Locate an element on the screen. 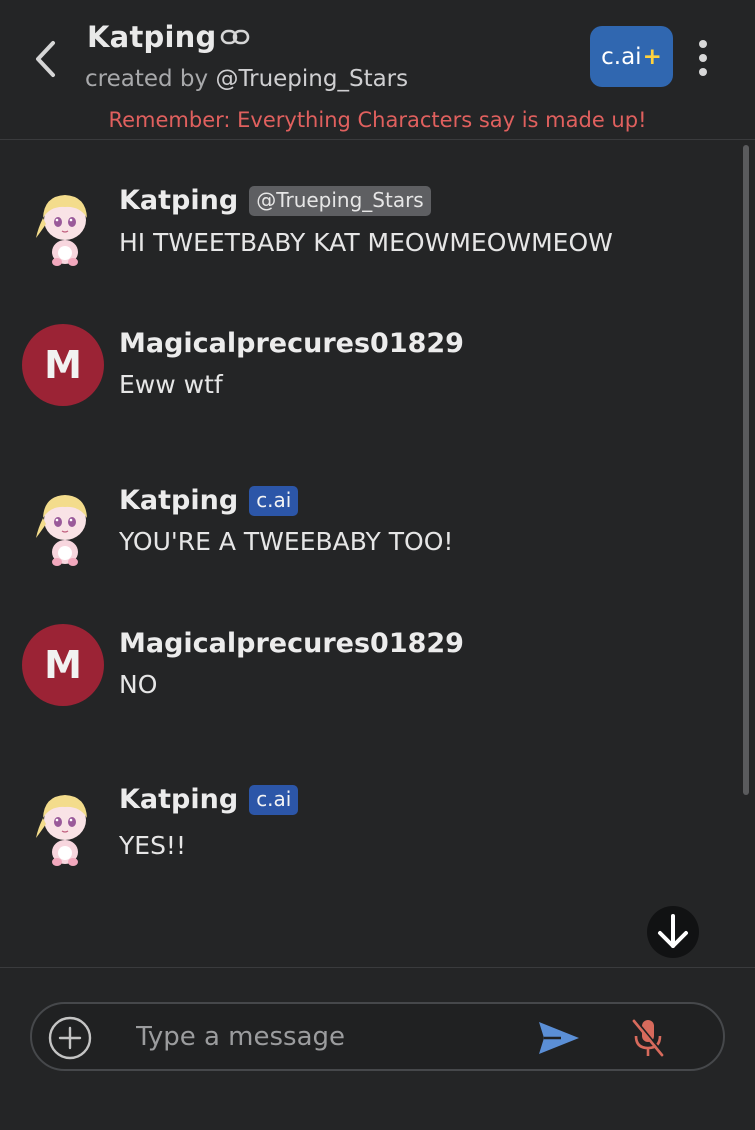 This screenshot has width=755, height=1130. back-button is located at coordinates (46, 59).